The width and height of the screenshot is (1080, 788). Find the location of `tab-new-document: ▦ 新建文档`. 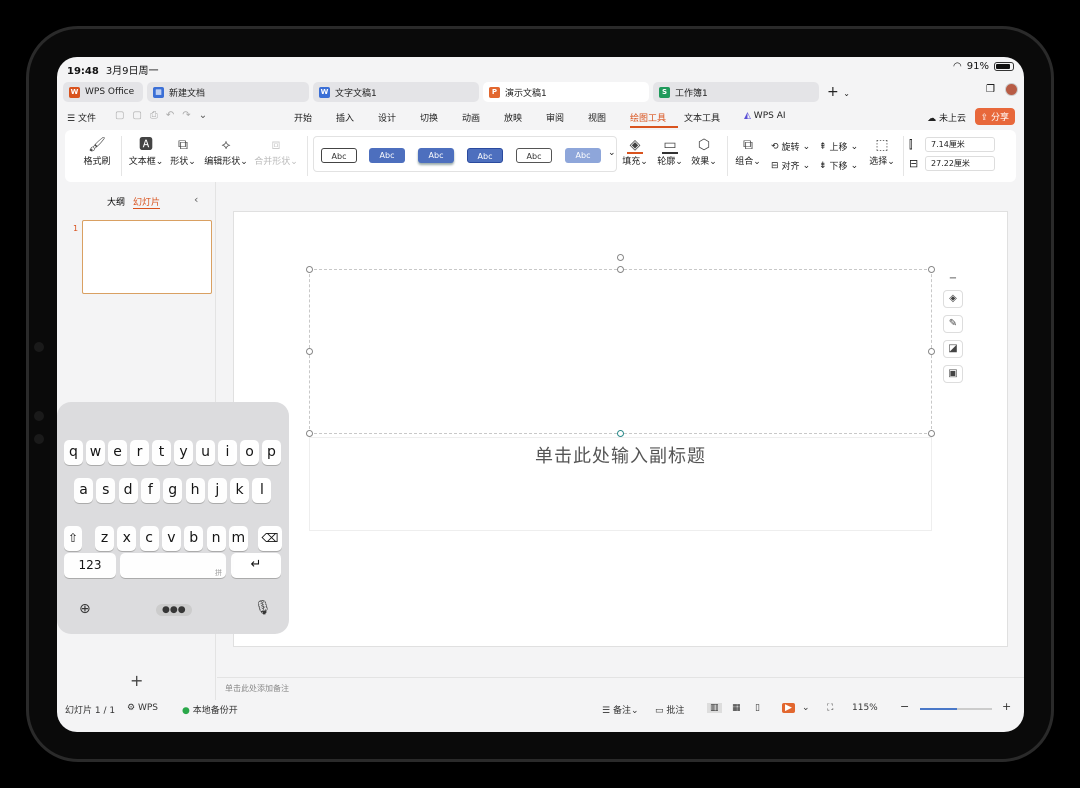

tab-new-document: ▦ 新建文档 is located at coordinates (228, 92).